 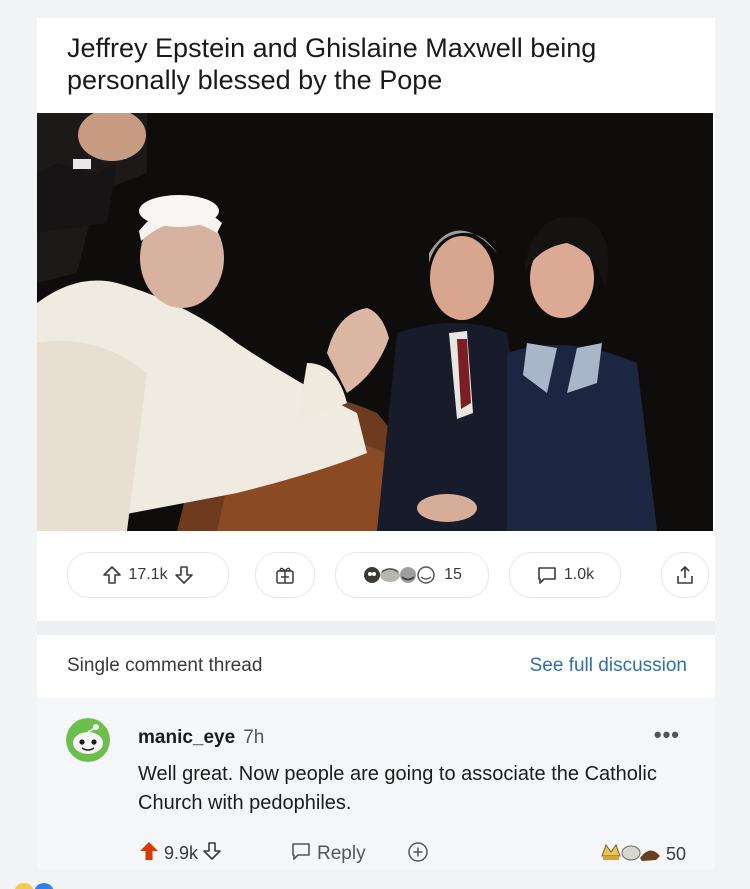 What do you see at coordinates (186, 737) in the screenshot?
I see `comment-username: manic_eye` at bounding box center [186, 737].